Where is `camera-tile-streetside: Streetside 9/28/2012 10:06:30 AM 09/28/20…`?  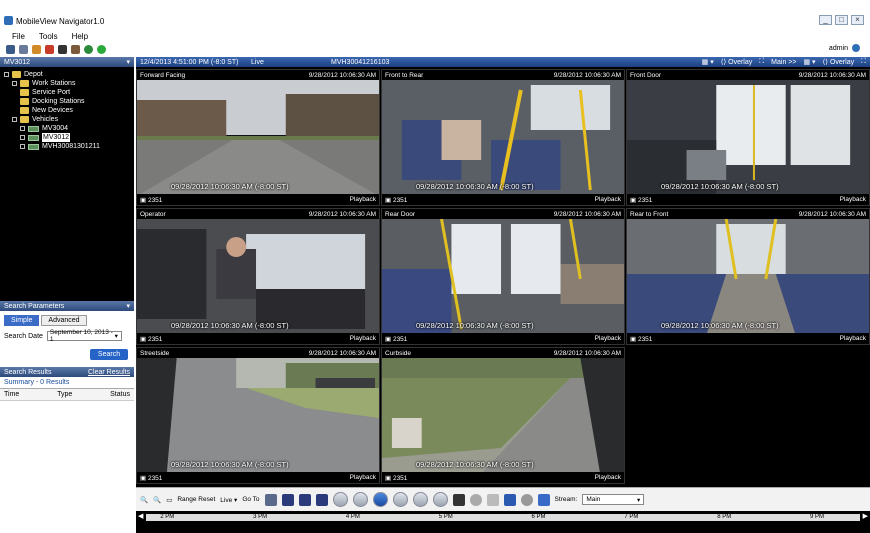 camera-tile-streetside: Streetside 9/28/2012 10:06:30 AM 09/28/20… is located at coordinates (258, 415).